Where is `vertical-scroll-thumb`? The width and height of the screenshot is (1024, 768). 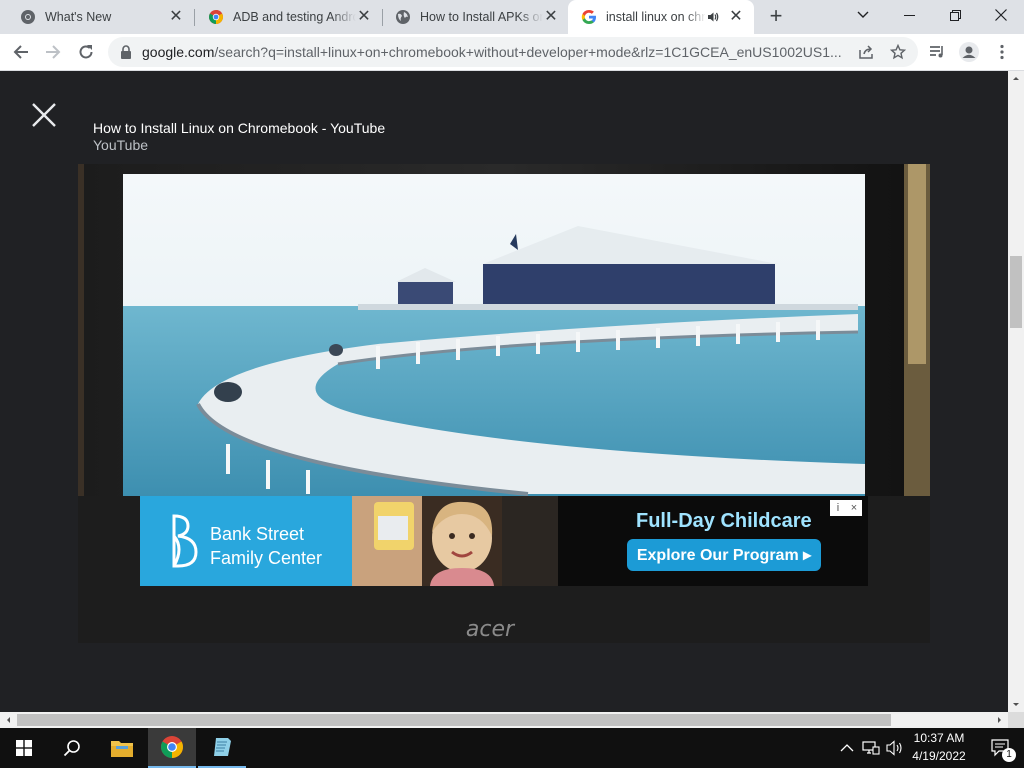
vertical-scroll-thumb is located at coordinates (1016, 292).